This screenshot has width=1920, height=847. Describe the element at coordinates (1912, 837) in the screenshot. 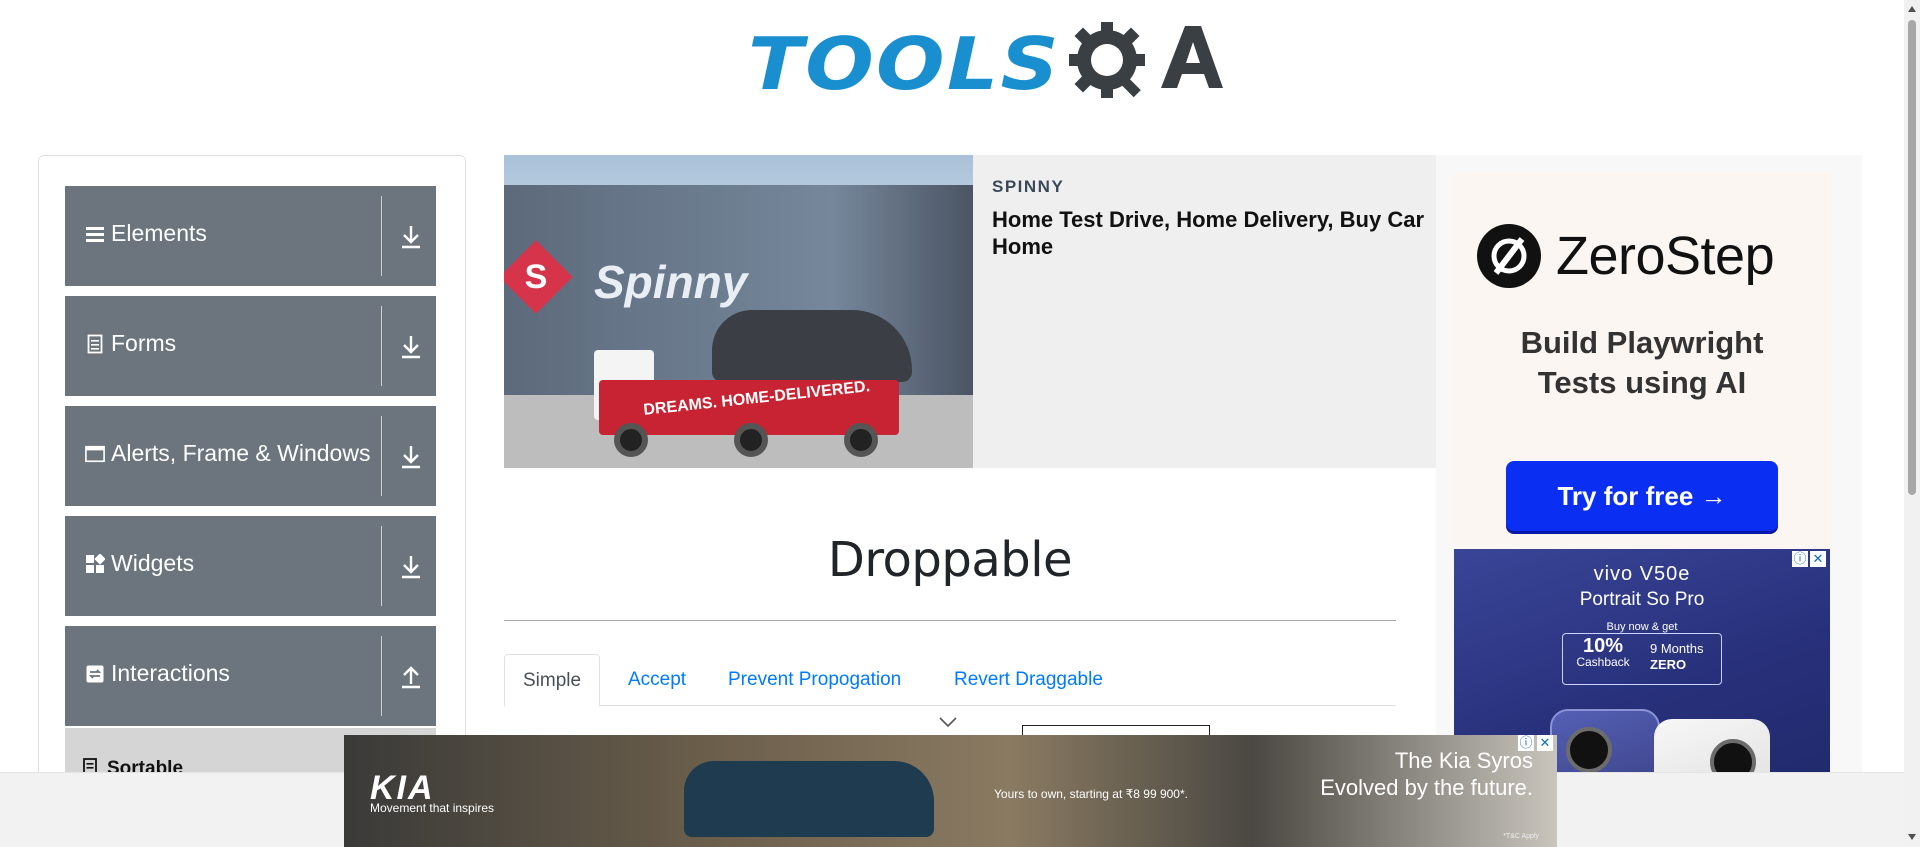

I see `scroll-down-icon` at that location.